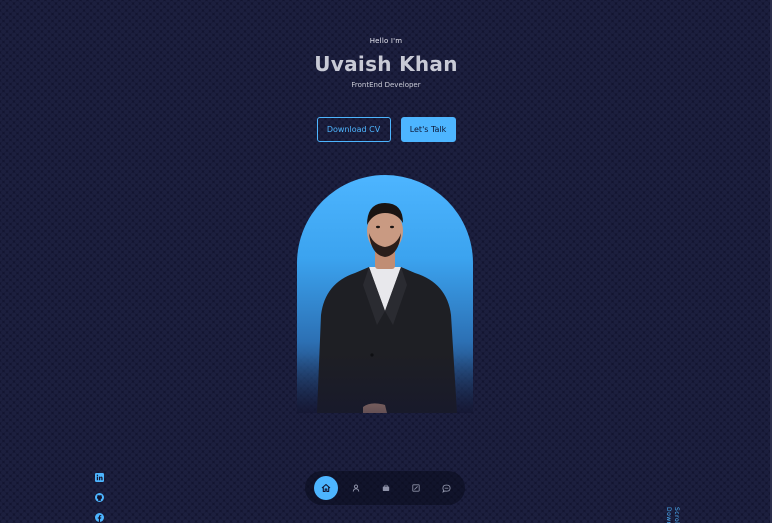  I want to click on hero-name: Uvaish Khan, so click(386, 64).